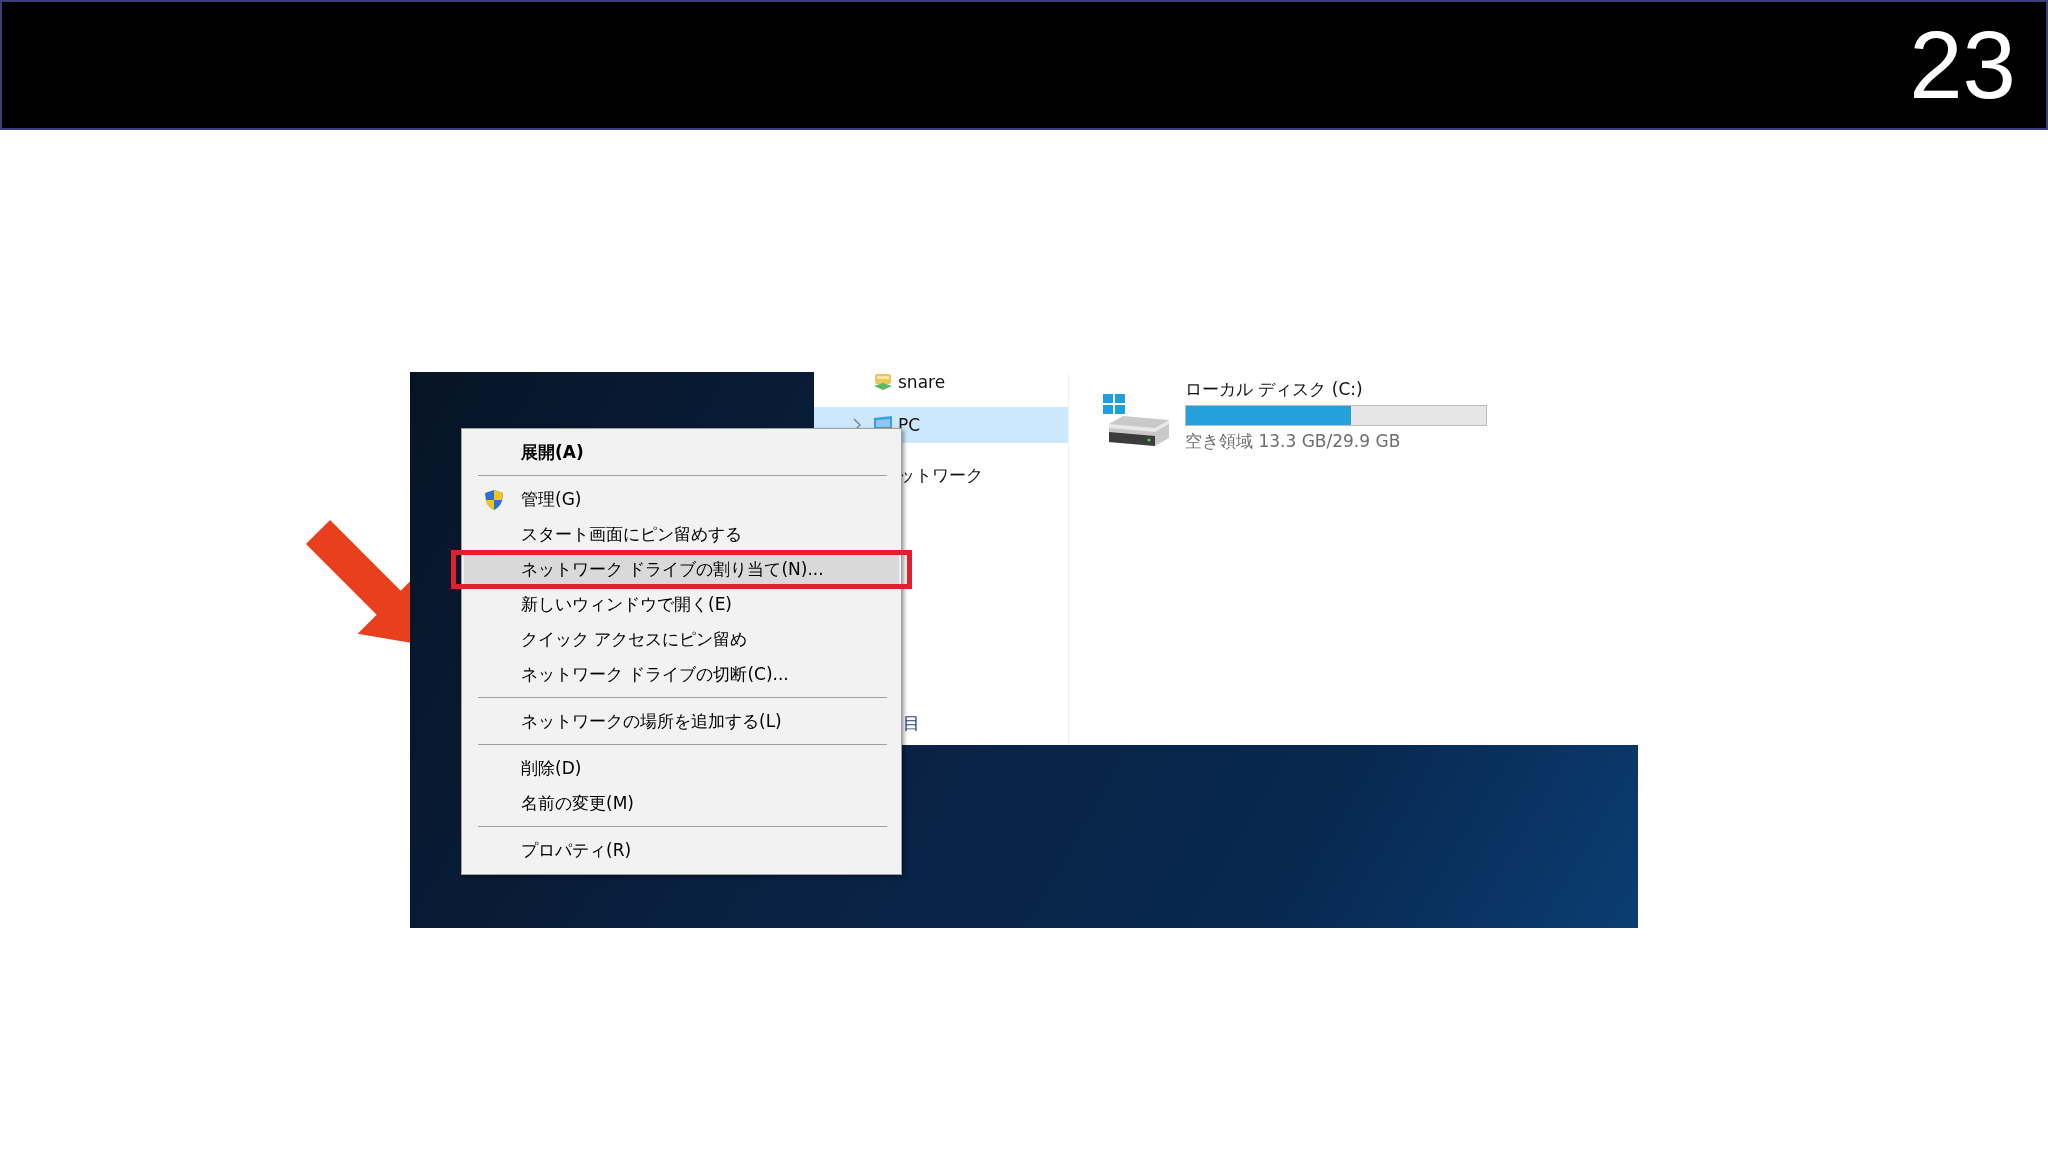 The width and height of the screenshot is (2048, 1152). I want to click on drive-tile: ローカル ディスク (C:) 空き領域 13.3 GB/29.9 GB, so click(1370, 415).